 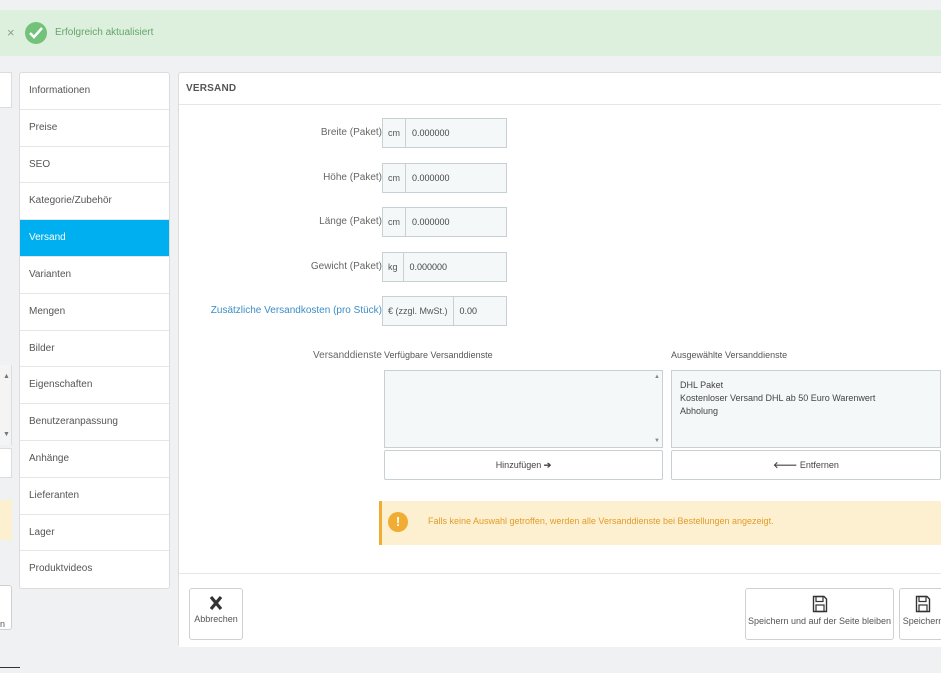 What do you see at coordinates (6, 520) in the screenshot?
I see `left-edge-notice` at bounding box center [6, 520].